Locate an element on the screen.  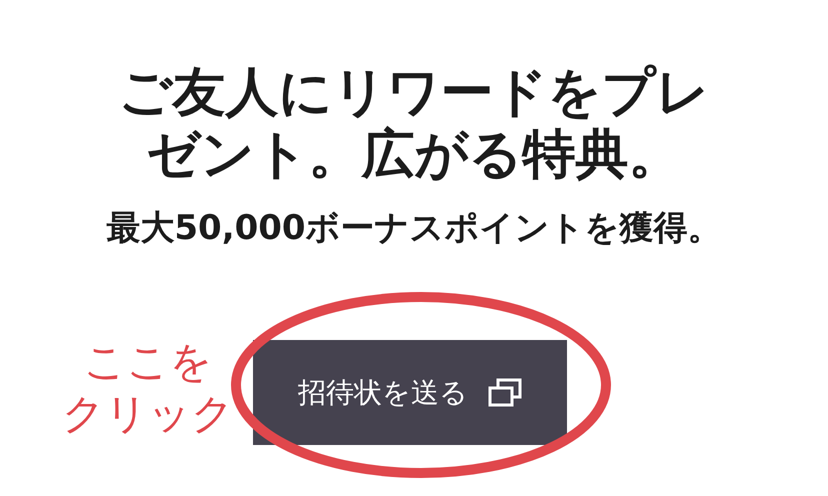
invite-button: 招待状を送る is located at coordinates (410, 392).